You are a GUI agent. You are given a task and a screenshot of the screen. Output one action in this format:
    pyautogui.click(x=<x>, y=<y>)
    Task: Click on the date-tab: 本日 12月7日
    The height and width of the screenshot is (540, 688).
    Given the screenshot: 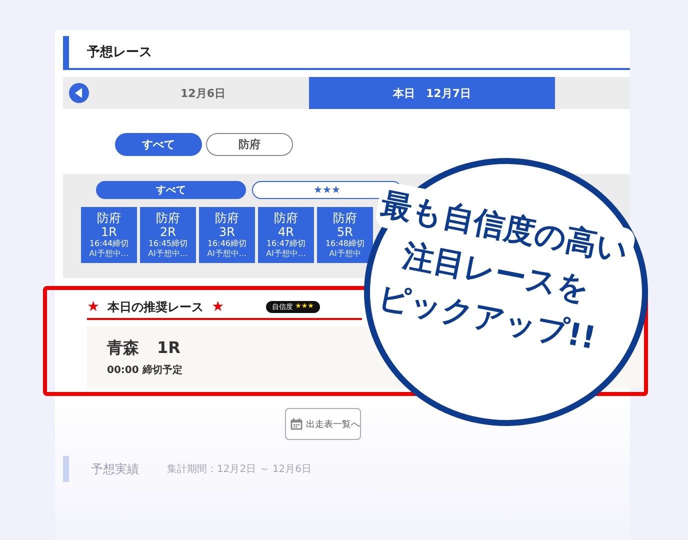 What is the action you would take?
    pyautogui.click(x=432, y=93)
    